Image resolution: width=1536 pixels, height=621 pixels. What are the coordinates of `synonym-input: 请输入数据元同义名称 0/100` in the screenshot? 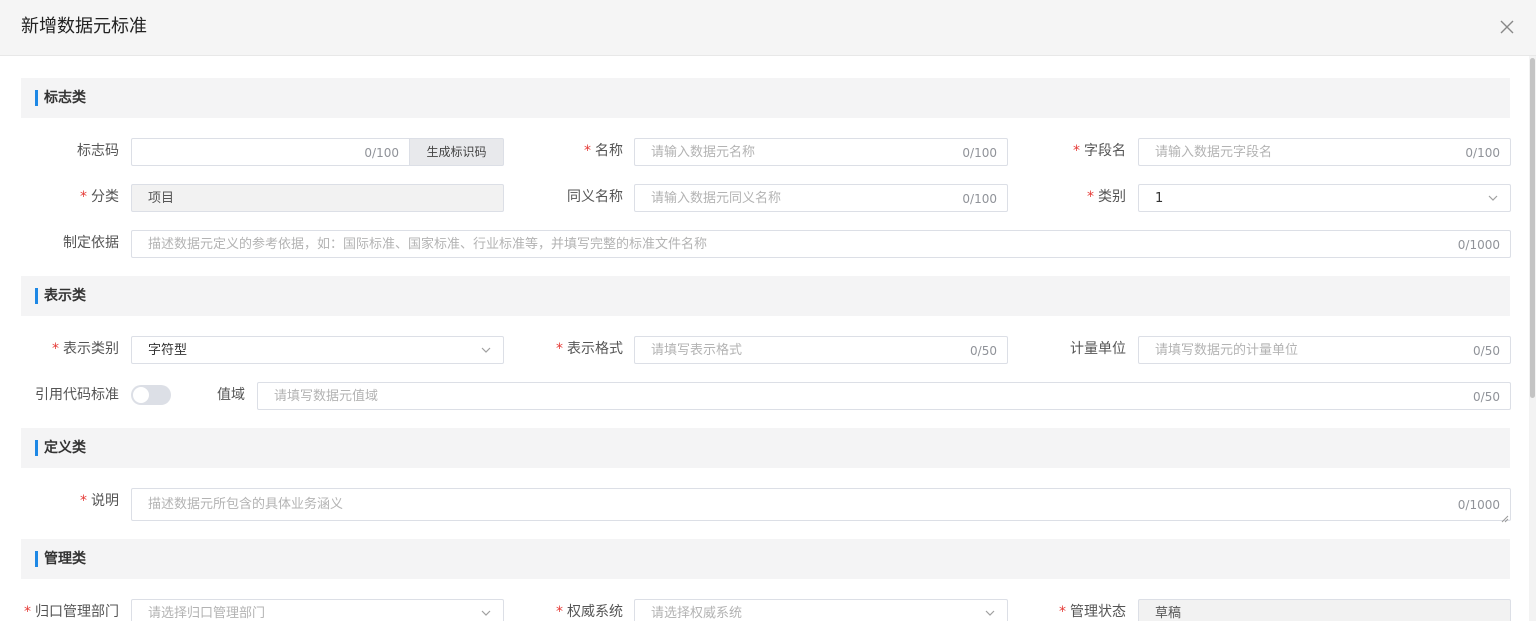 It's located at (821, 198).